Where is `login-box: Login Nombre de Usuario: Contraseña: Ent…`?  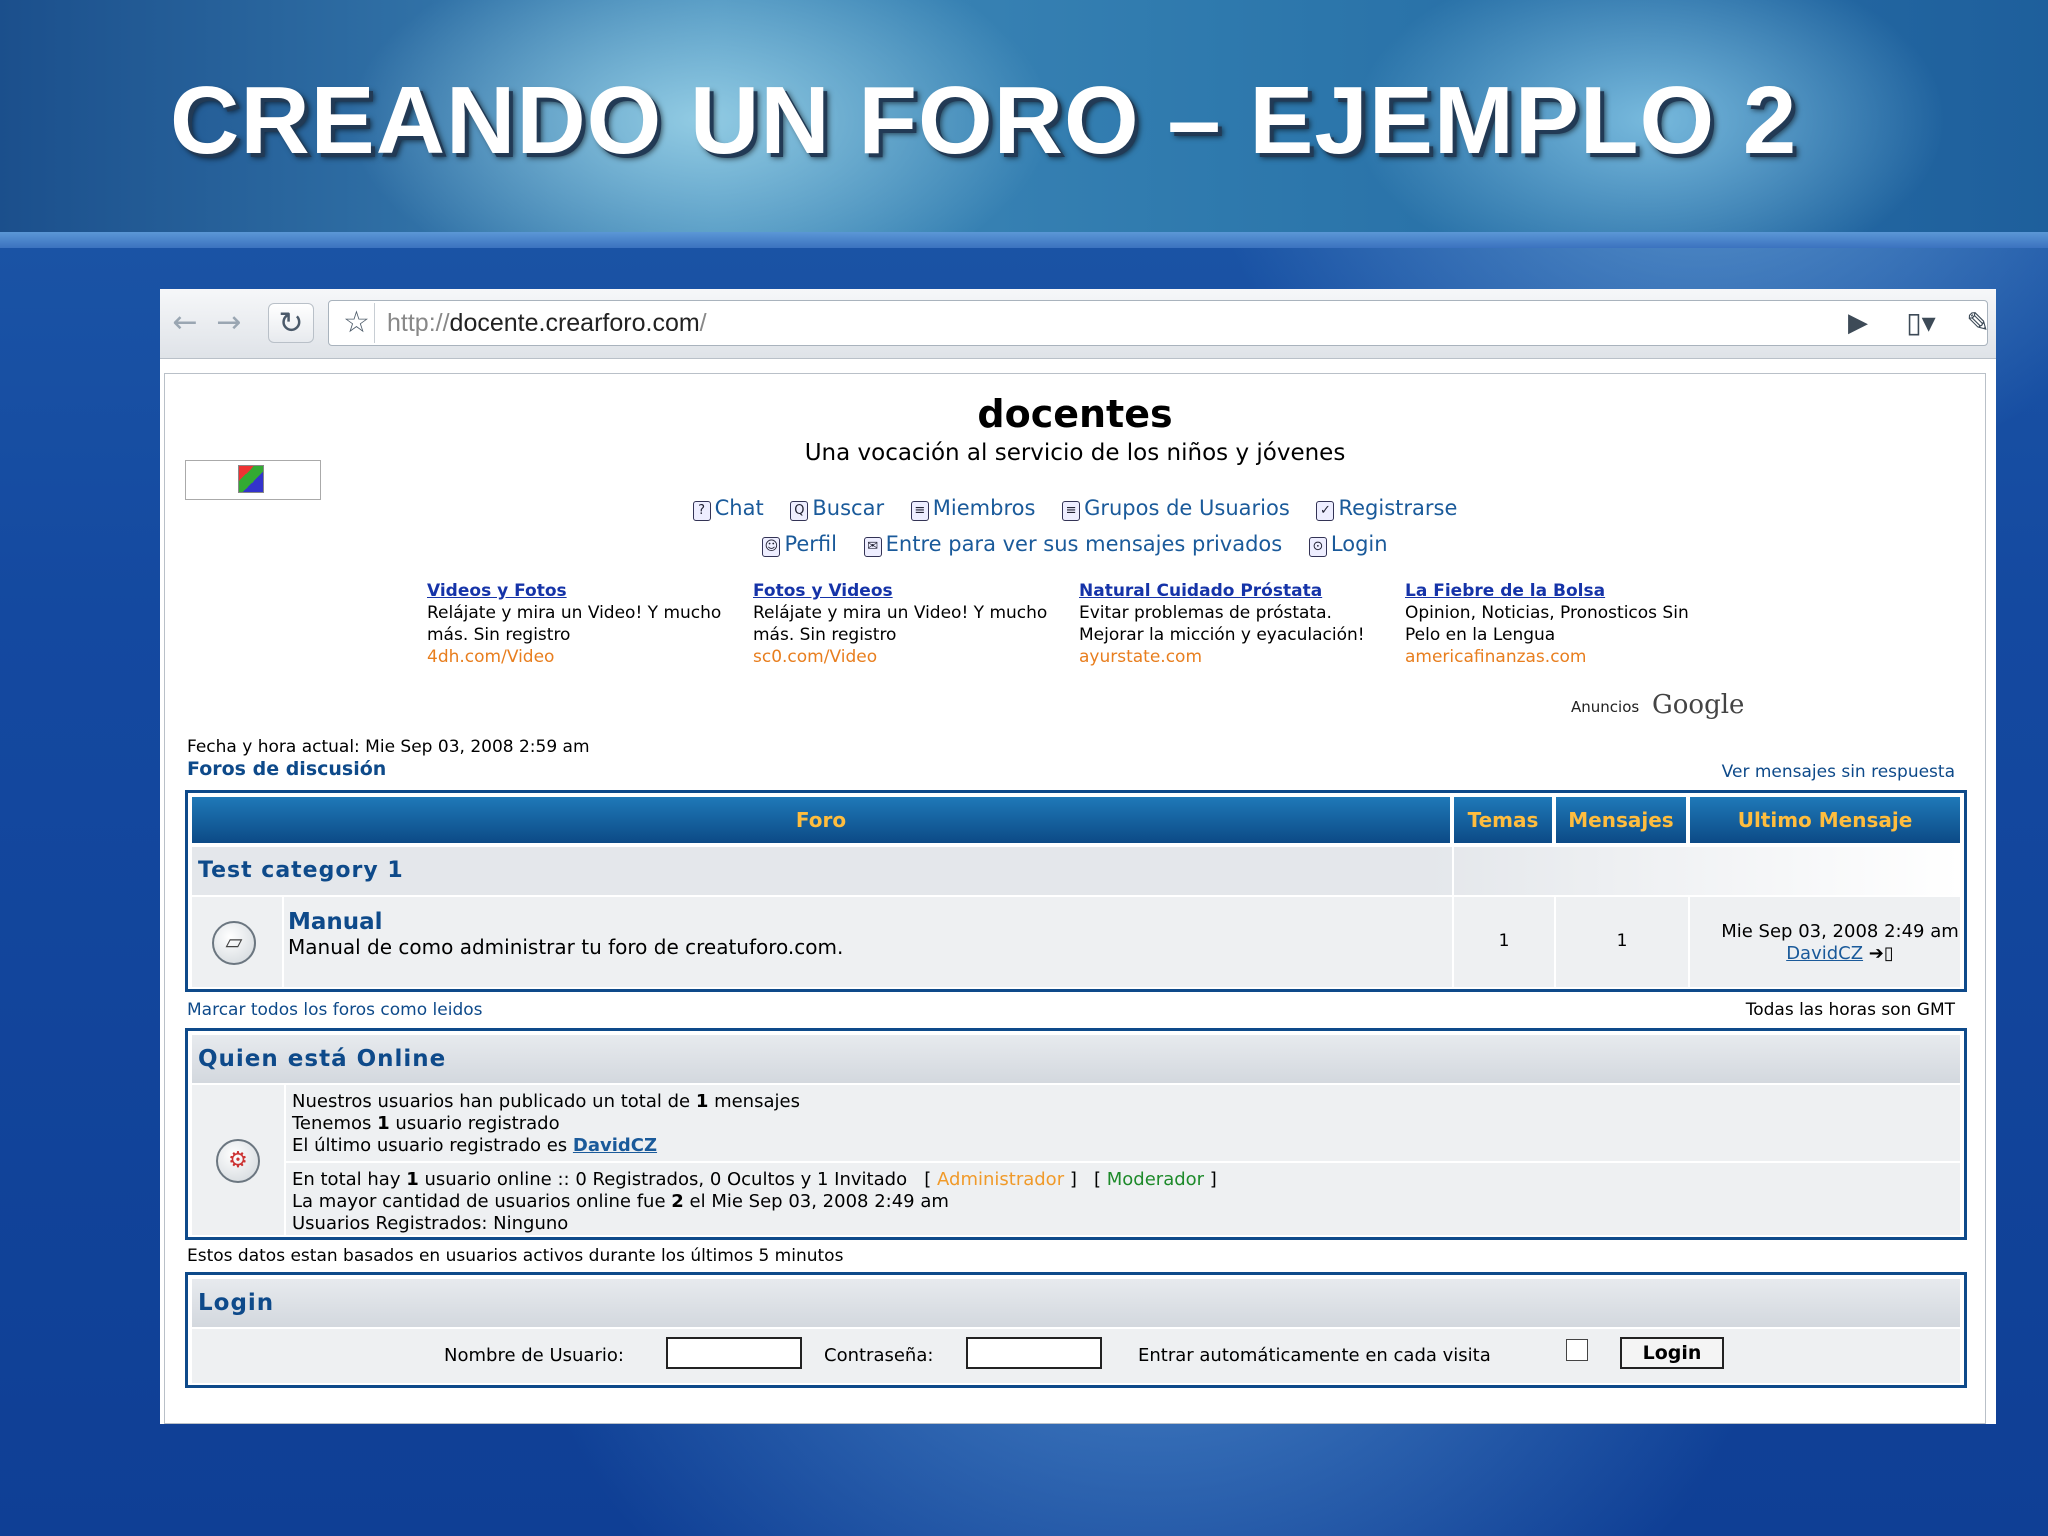
login-box: Login Nombre de Usuario: Contraseña: Ent… is located at coordinates (1076, 1330).